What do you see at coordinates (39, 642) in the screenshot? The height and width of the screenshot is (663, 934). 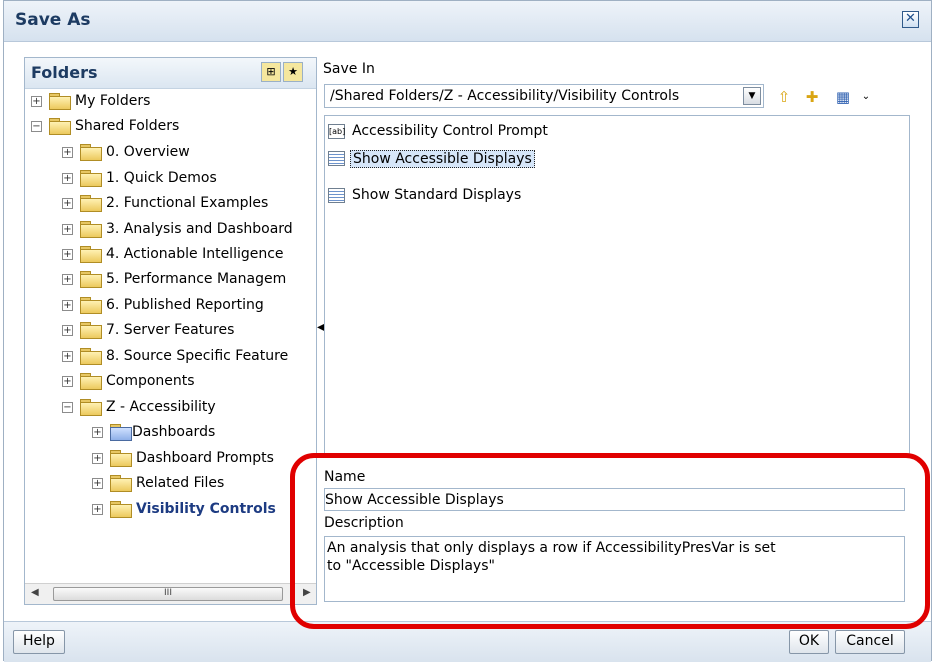 I see `help-button: Help` at bounding box center [39, 642].